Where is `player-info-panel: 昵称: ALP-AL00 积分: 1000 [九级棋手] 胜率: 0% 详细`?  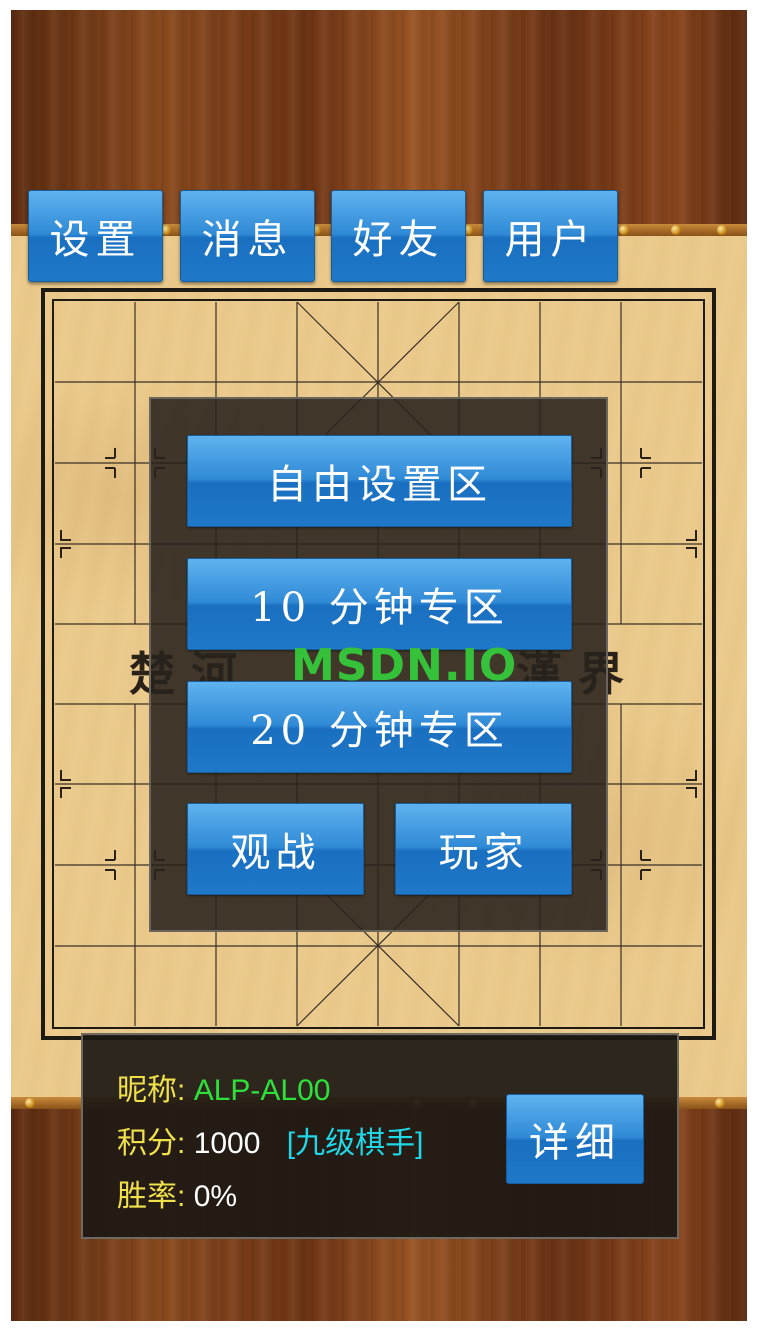 player-info-panel: 昵称: ALP-AL00 积分: 1000 [九级棋手] 胜率: 0% 详细 is located at coordinates (380, 1136).